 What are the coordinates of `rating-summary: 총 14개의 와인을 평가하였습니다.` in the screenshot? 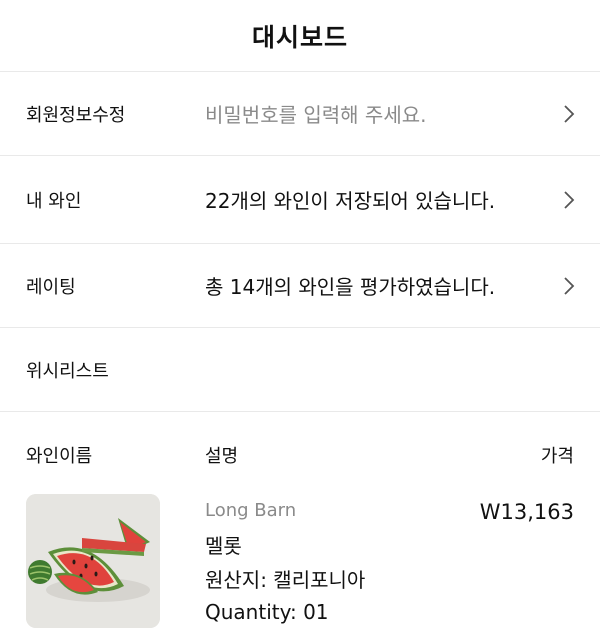 It's located at (350, 287).